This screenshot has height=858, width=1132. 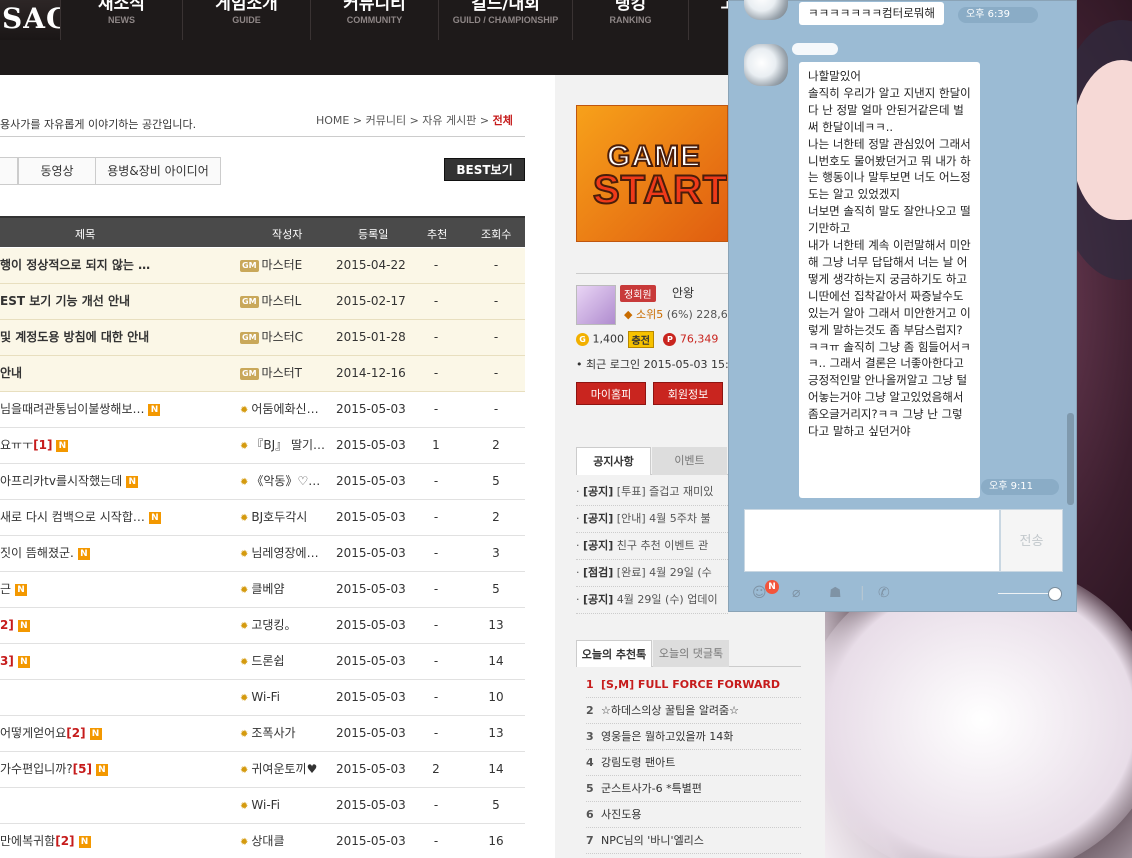 I want to click on table-row: ✹ Wi-Fi 2015-05-03 - 10, so click(x=262, y=698).